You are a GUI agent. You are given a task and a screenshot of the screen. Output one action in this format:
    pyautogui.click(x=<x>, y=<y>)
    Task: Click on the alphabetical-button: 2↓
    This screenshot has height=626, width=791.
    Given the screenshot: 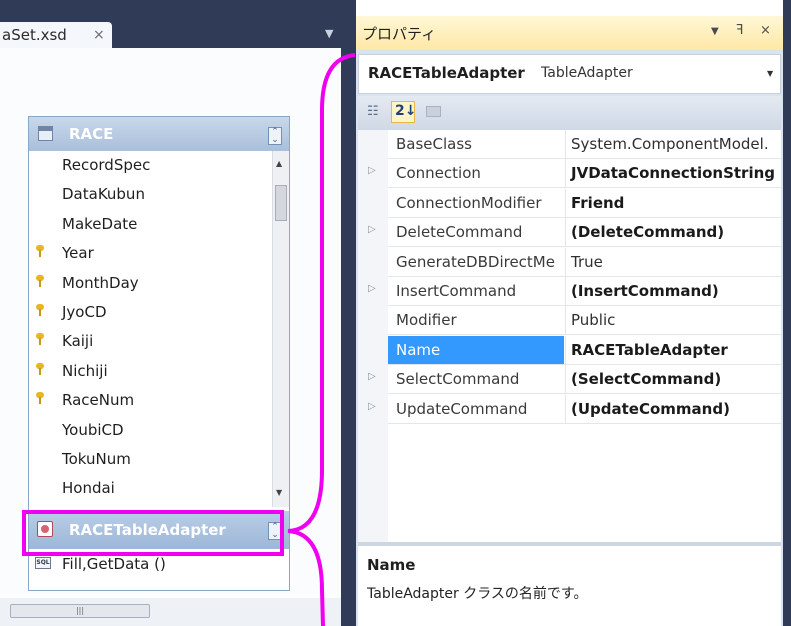 What is the action you would take?
    pyautogui.click(x=403, y=112)
    